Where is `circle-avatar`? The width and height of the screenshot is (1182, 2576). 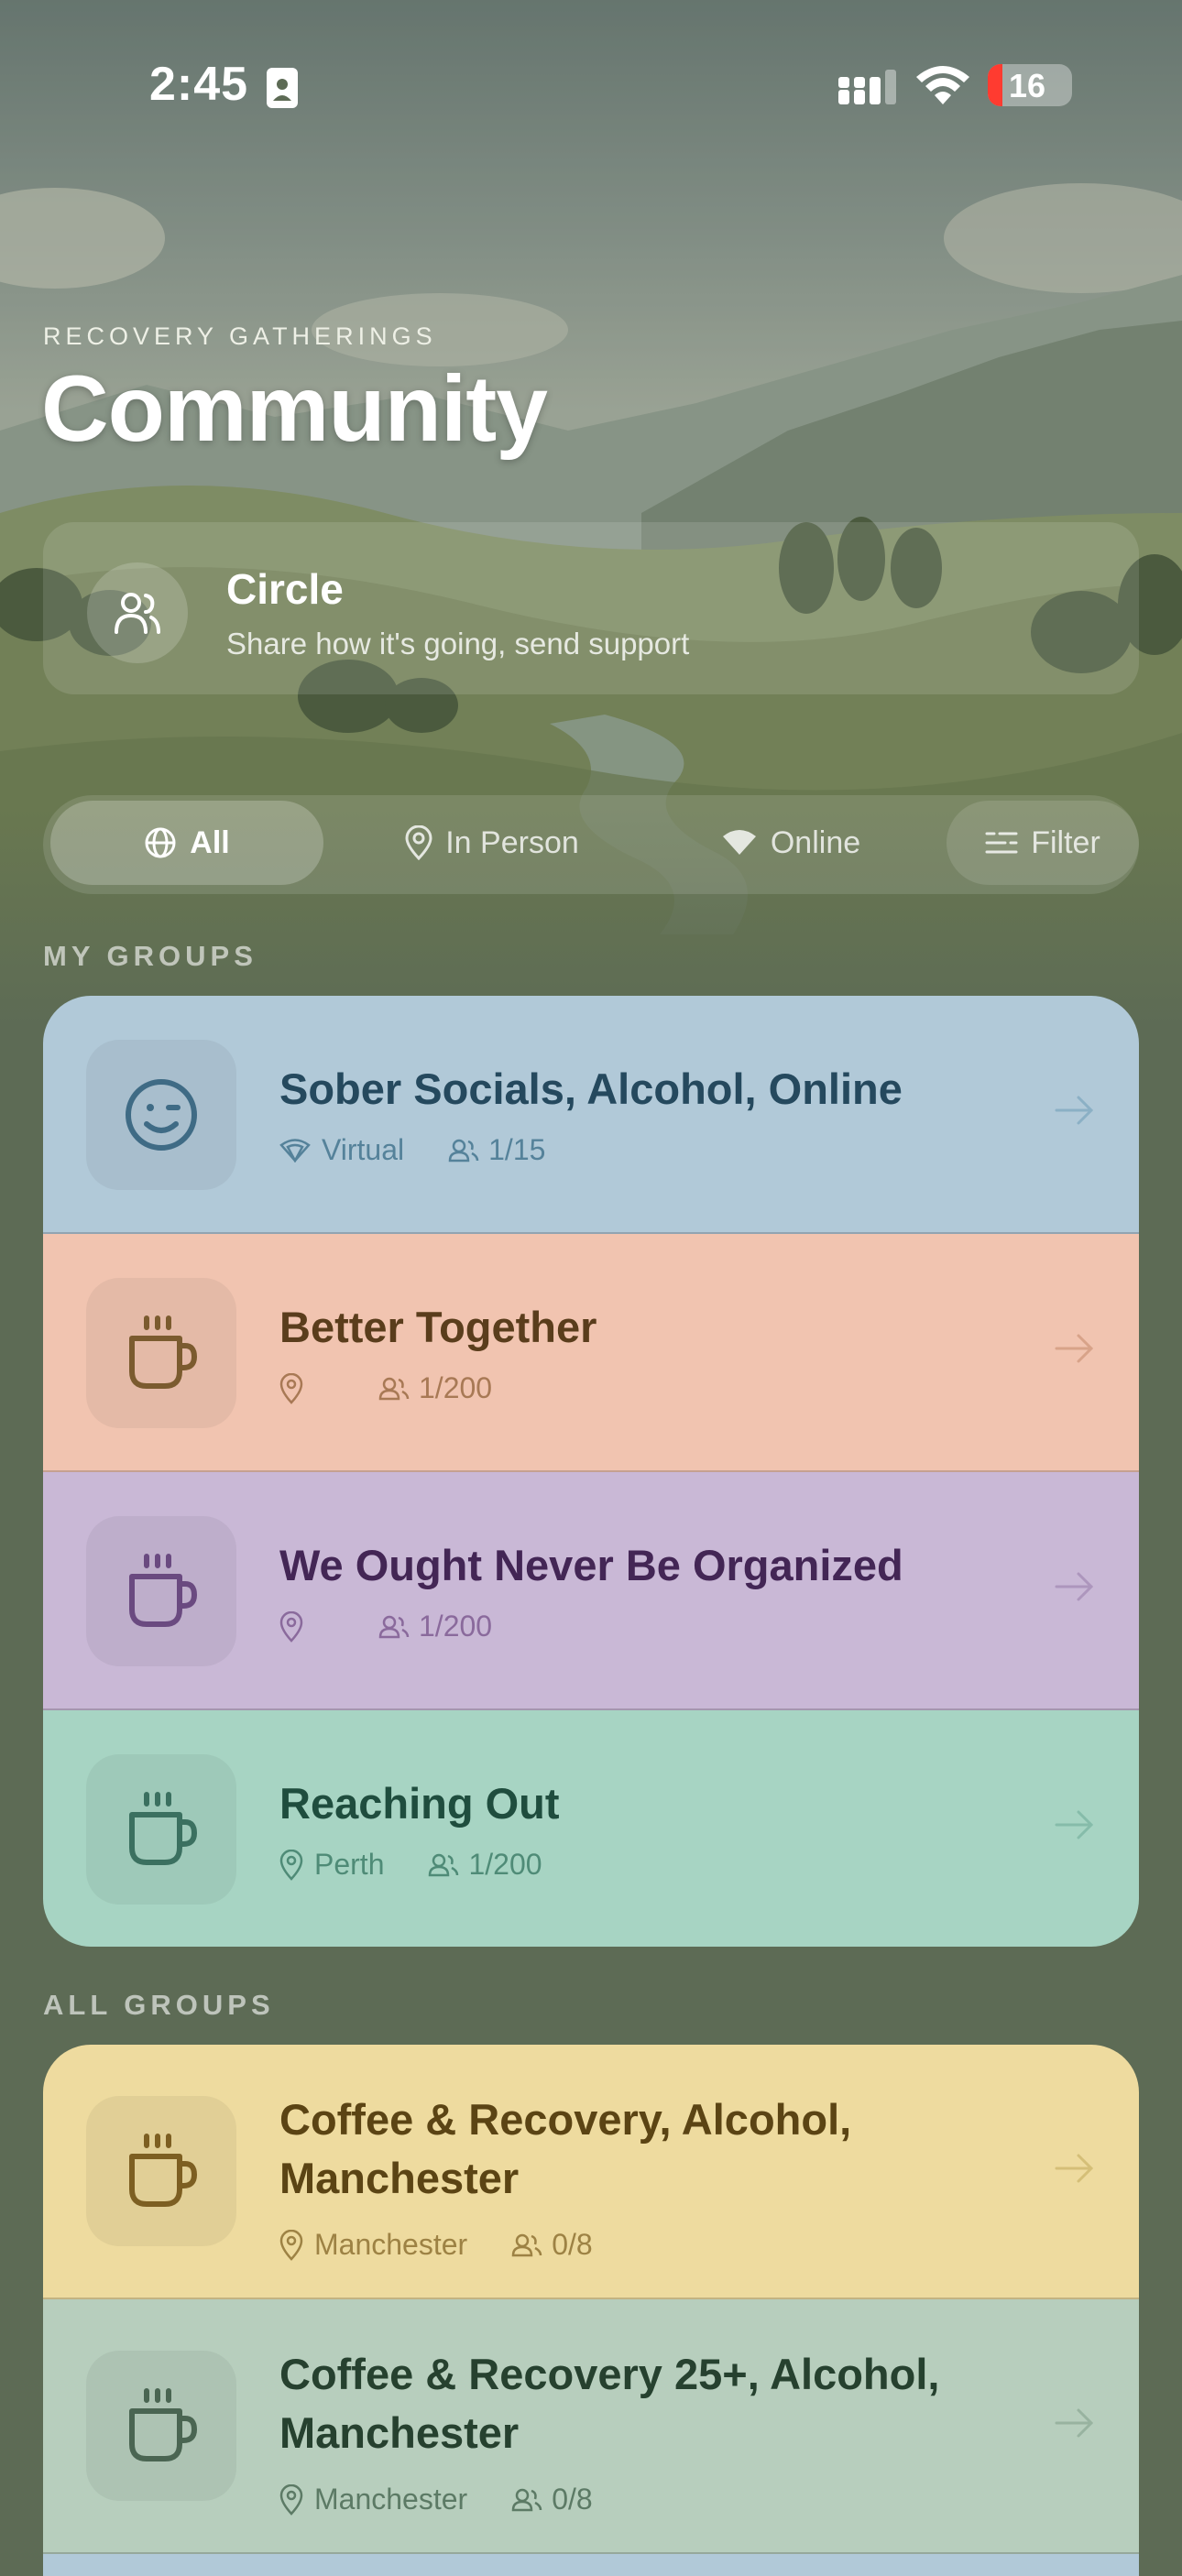
circle-avatar is located at coordinates (137, 612).